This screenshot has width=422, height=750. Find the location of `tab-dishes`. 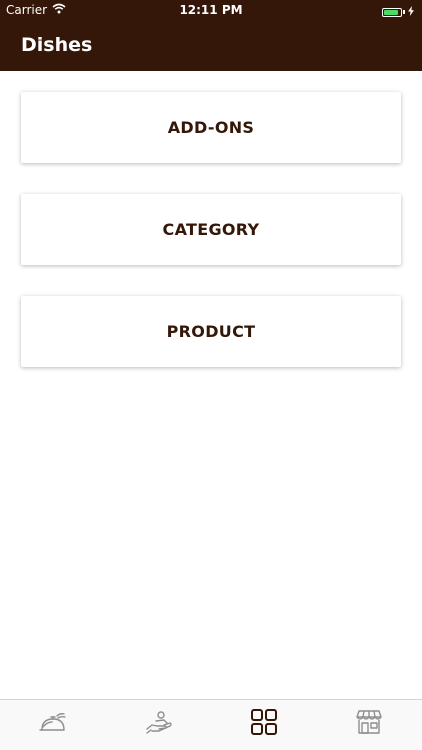

tab-dishes is located at coordinates (264, 724).